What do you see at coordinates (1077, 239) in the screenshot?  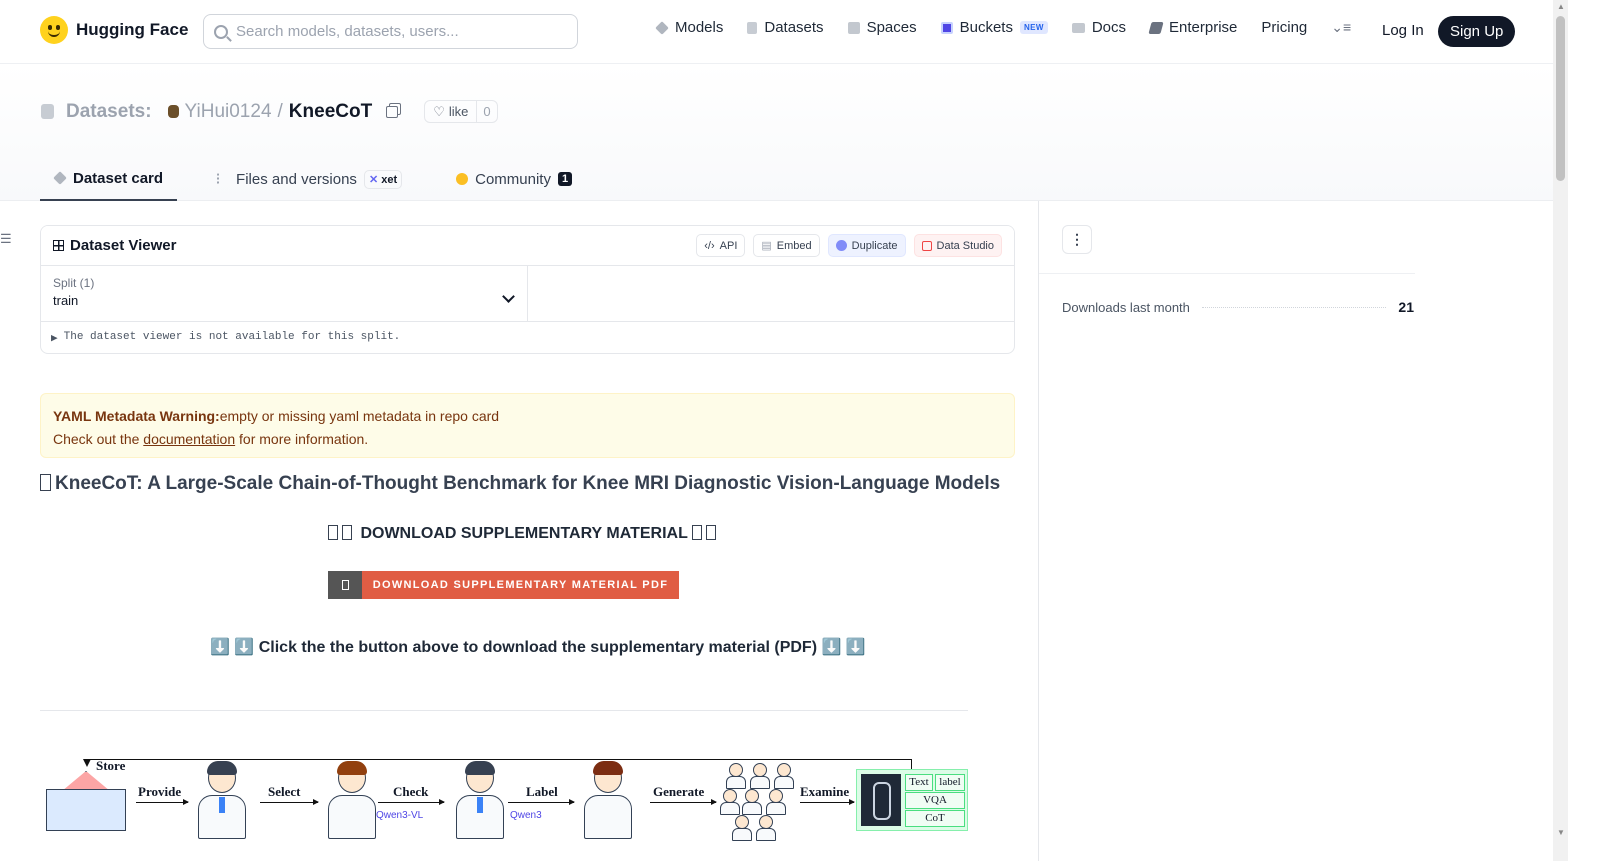 I see `kebab-menu-icon: ⋮` at bounding box center [1077, 239].